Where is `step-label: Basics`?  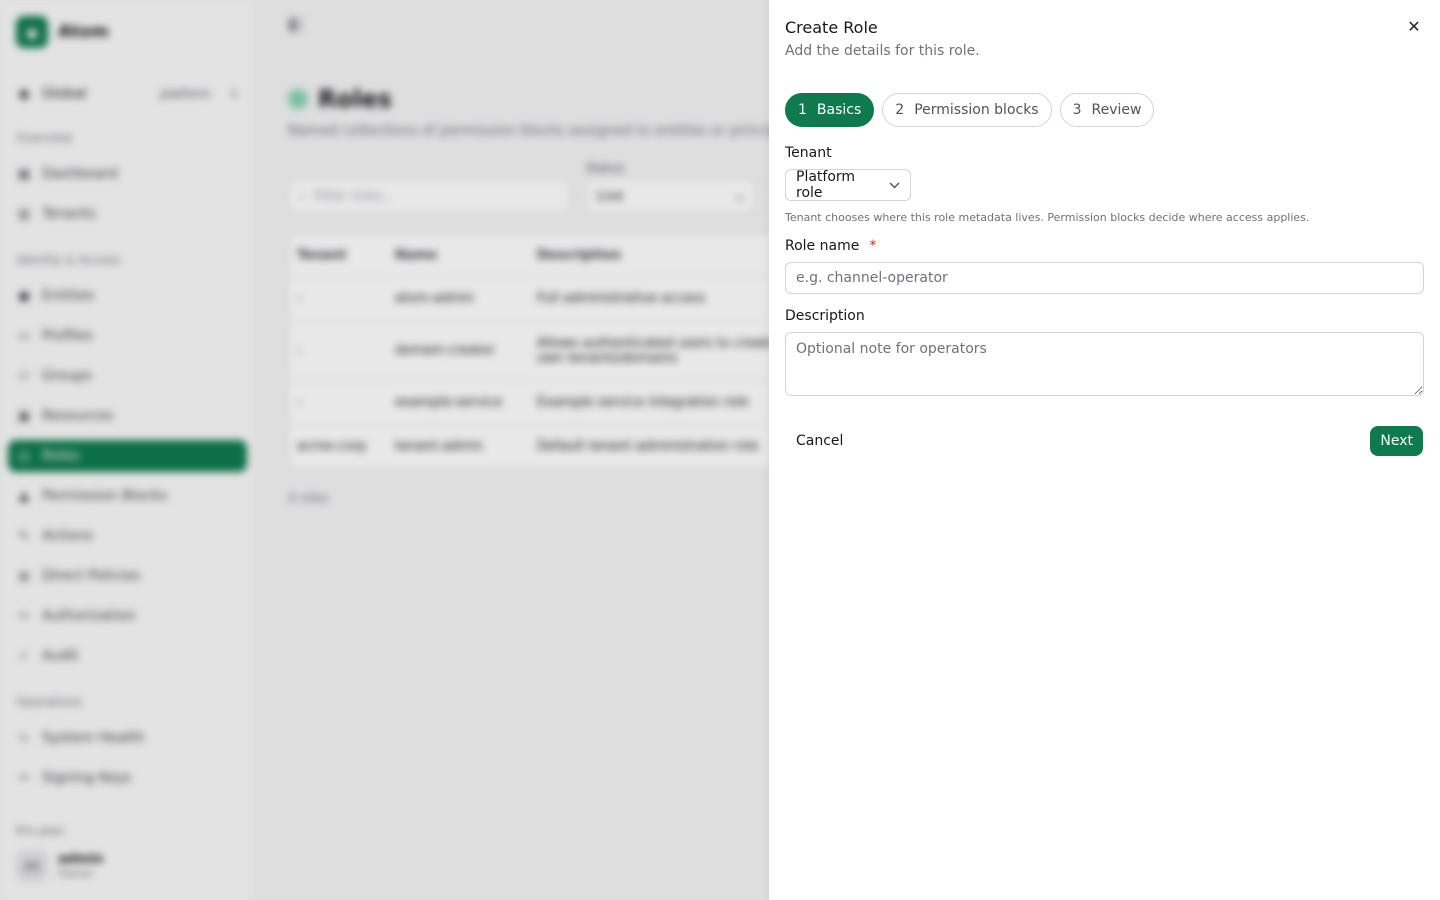 step-label: Basics is located at coordinates (839, 110).